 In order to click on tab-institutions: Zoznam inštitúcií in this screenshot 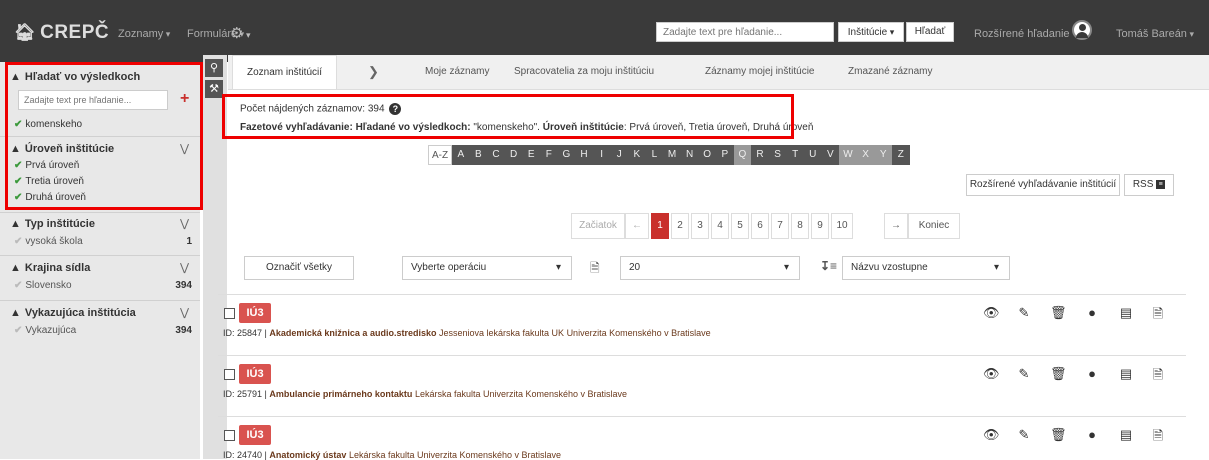, I will do `click(285, 72)`.